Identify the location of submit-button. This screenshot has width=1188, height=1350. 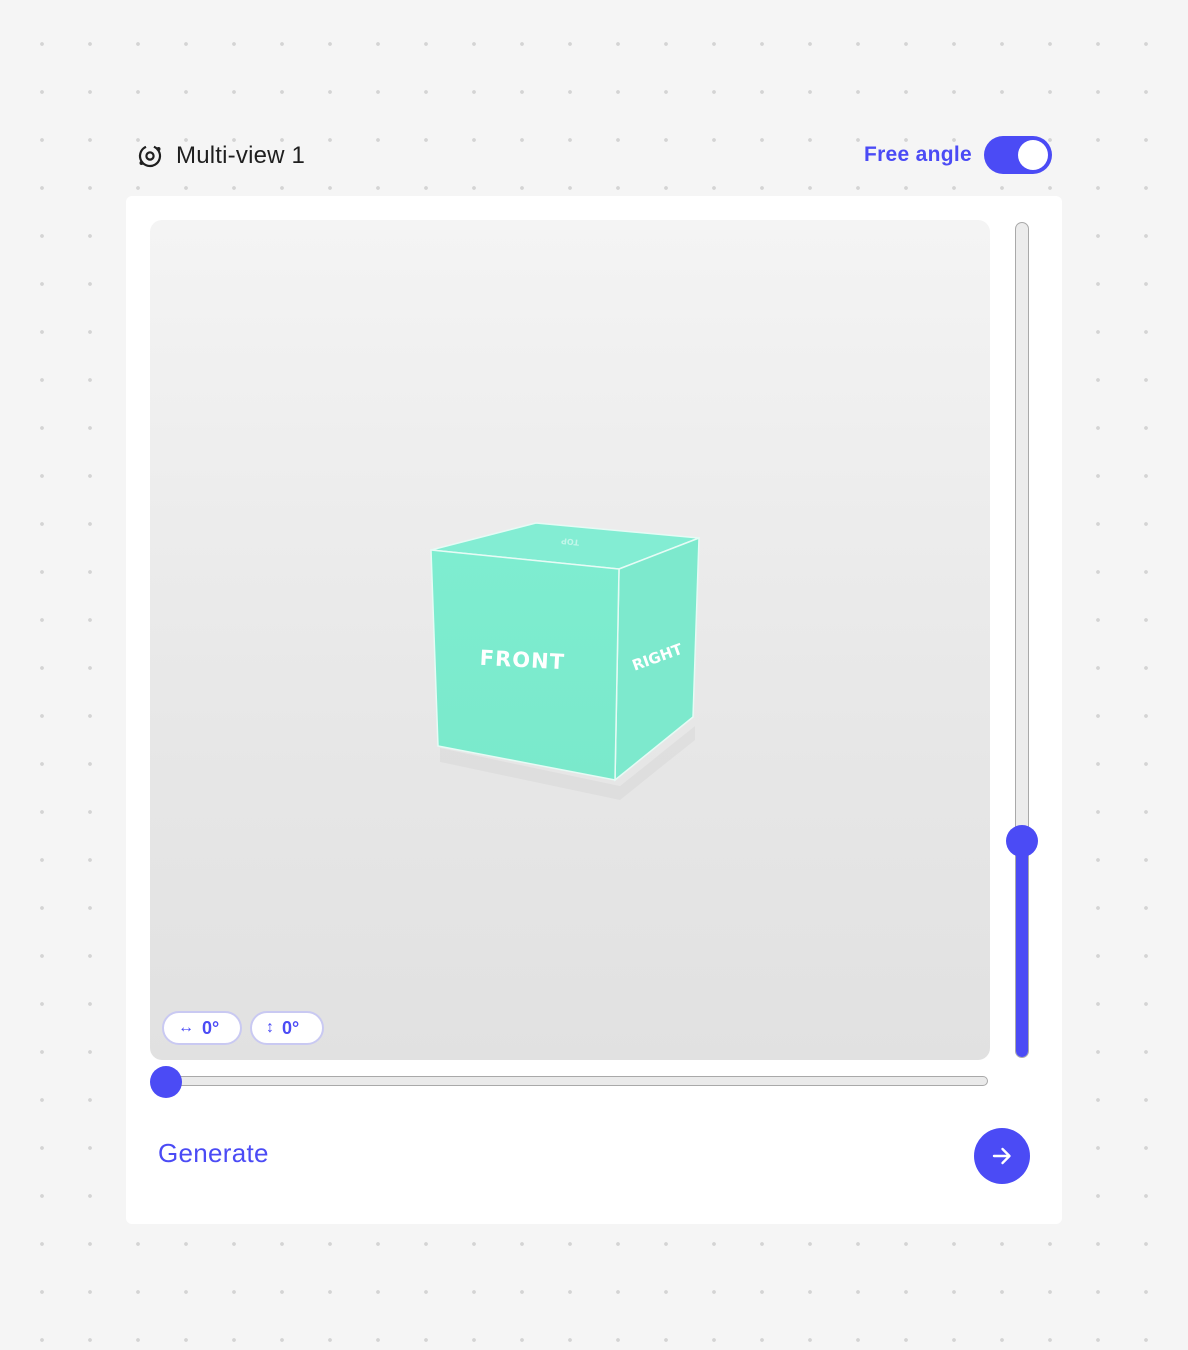
(1002, 1156).